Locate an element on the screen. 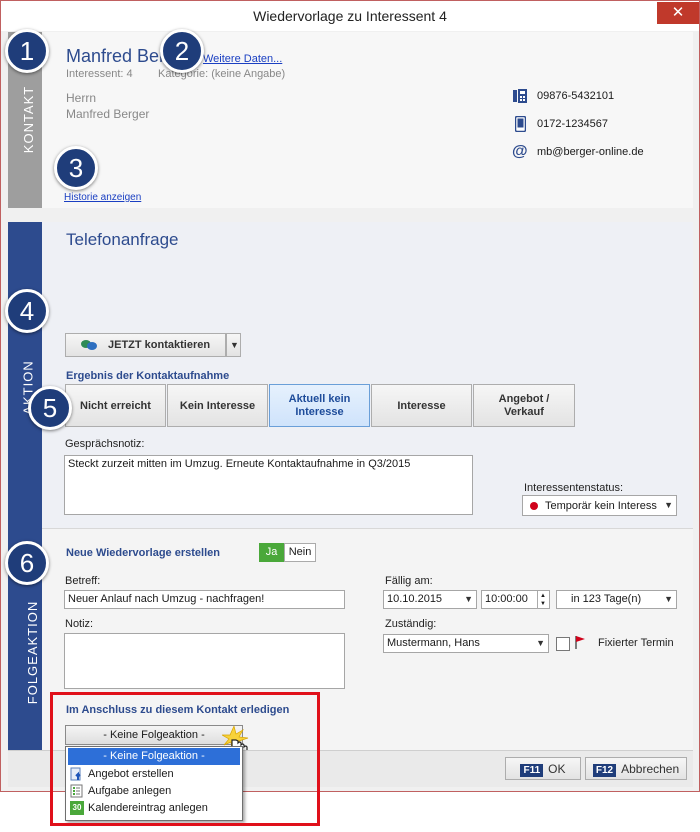 The width and height of the screenshot is (700, 832). zustaendig-label: Zuständig: is located at coordinates (411, 624).